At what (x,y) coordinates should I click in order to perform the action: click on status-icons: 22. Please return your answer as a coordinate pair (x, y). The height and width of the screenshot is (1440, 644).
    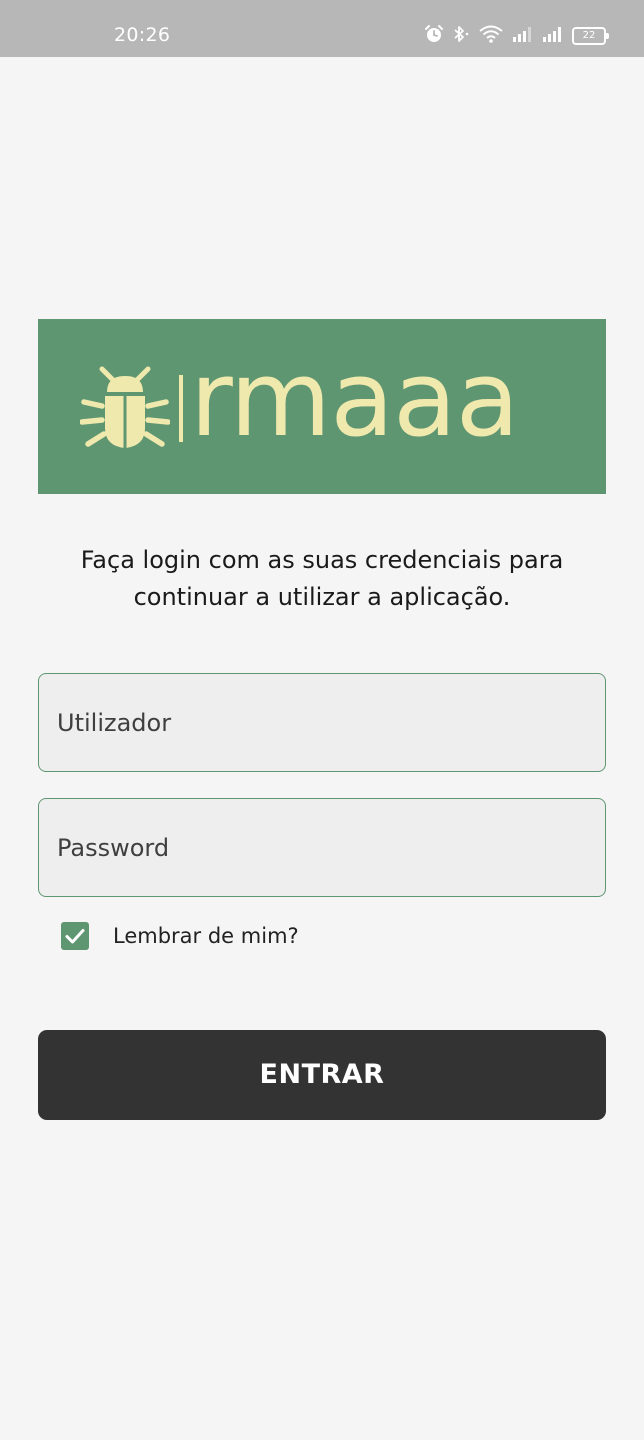
    Looking at the image, I should click on (516, 36).